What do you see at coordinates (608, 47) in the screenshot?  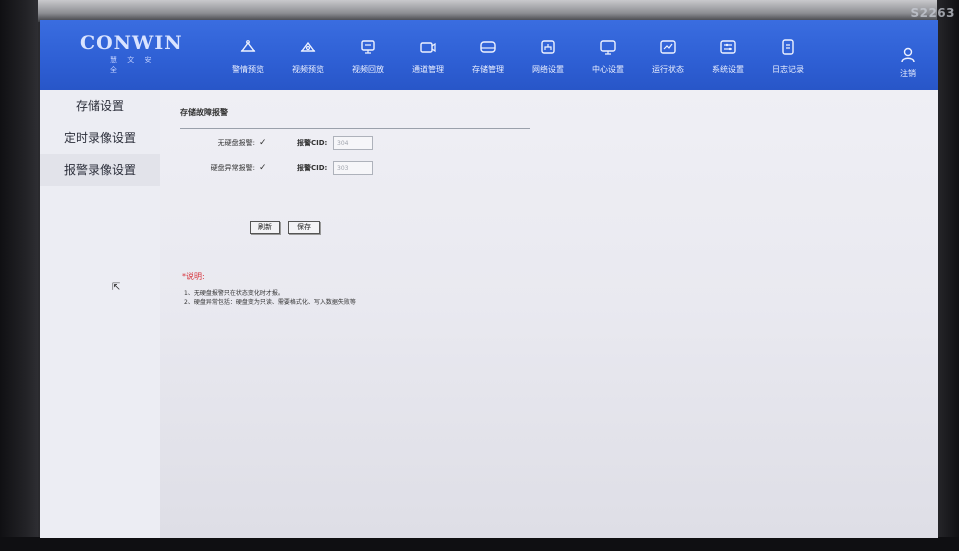 I see `monitor-icon` at bounding box center [608, 47].